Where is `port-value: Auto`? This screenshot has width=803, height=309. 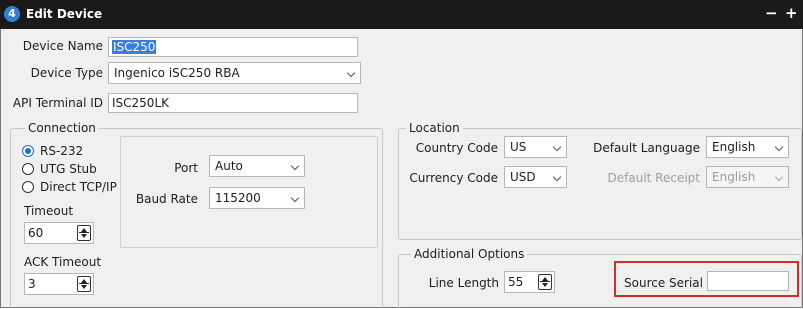
port-value: Auto is located at coordinates (229, 166).